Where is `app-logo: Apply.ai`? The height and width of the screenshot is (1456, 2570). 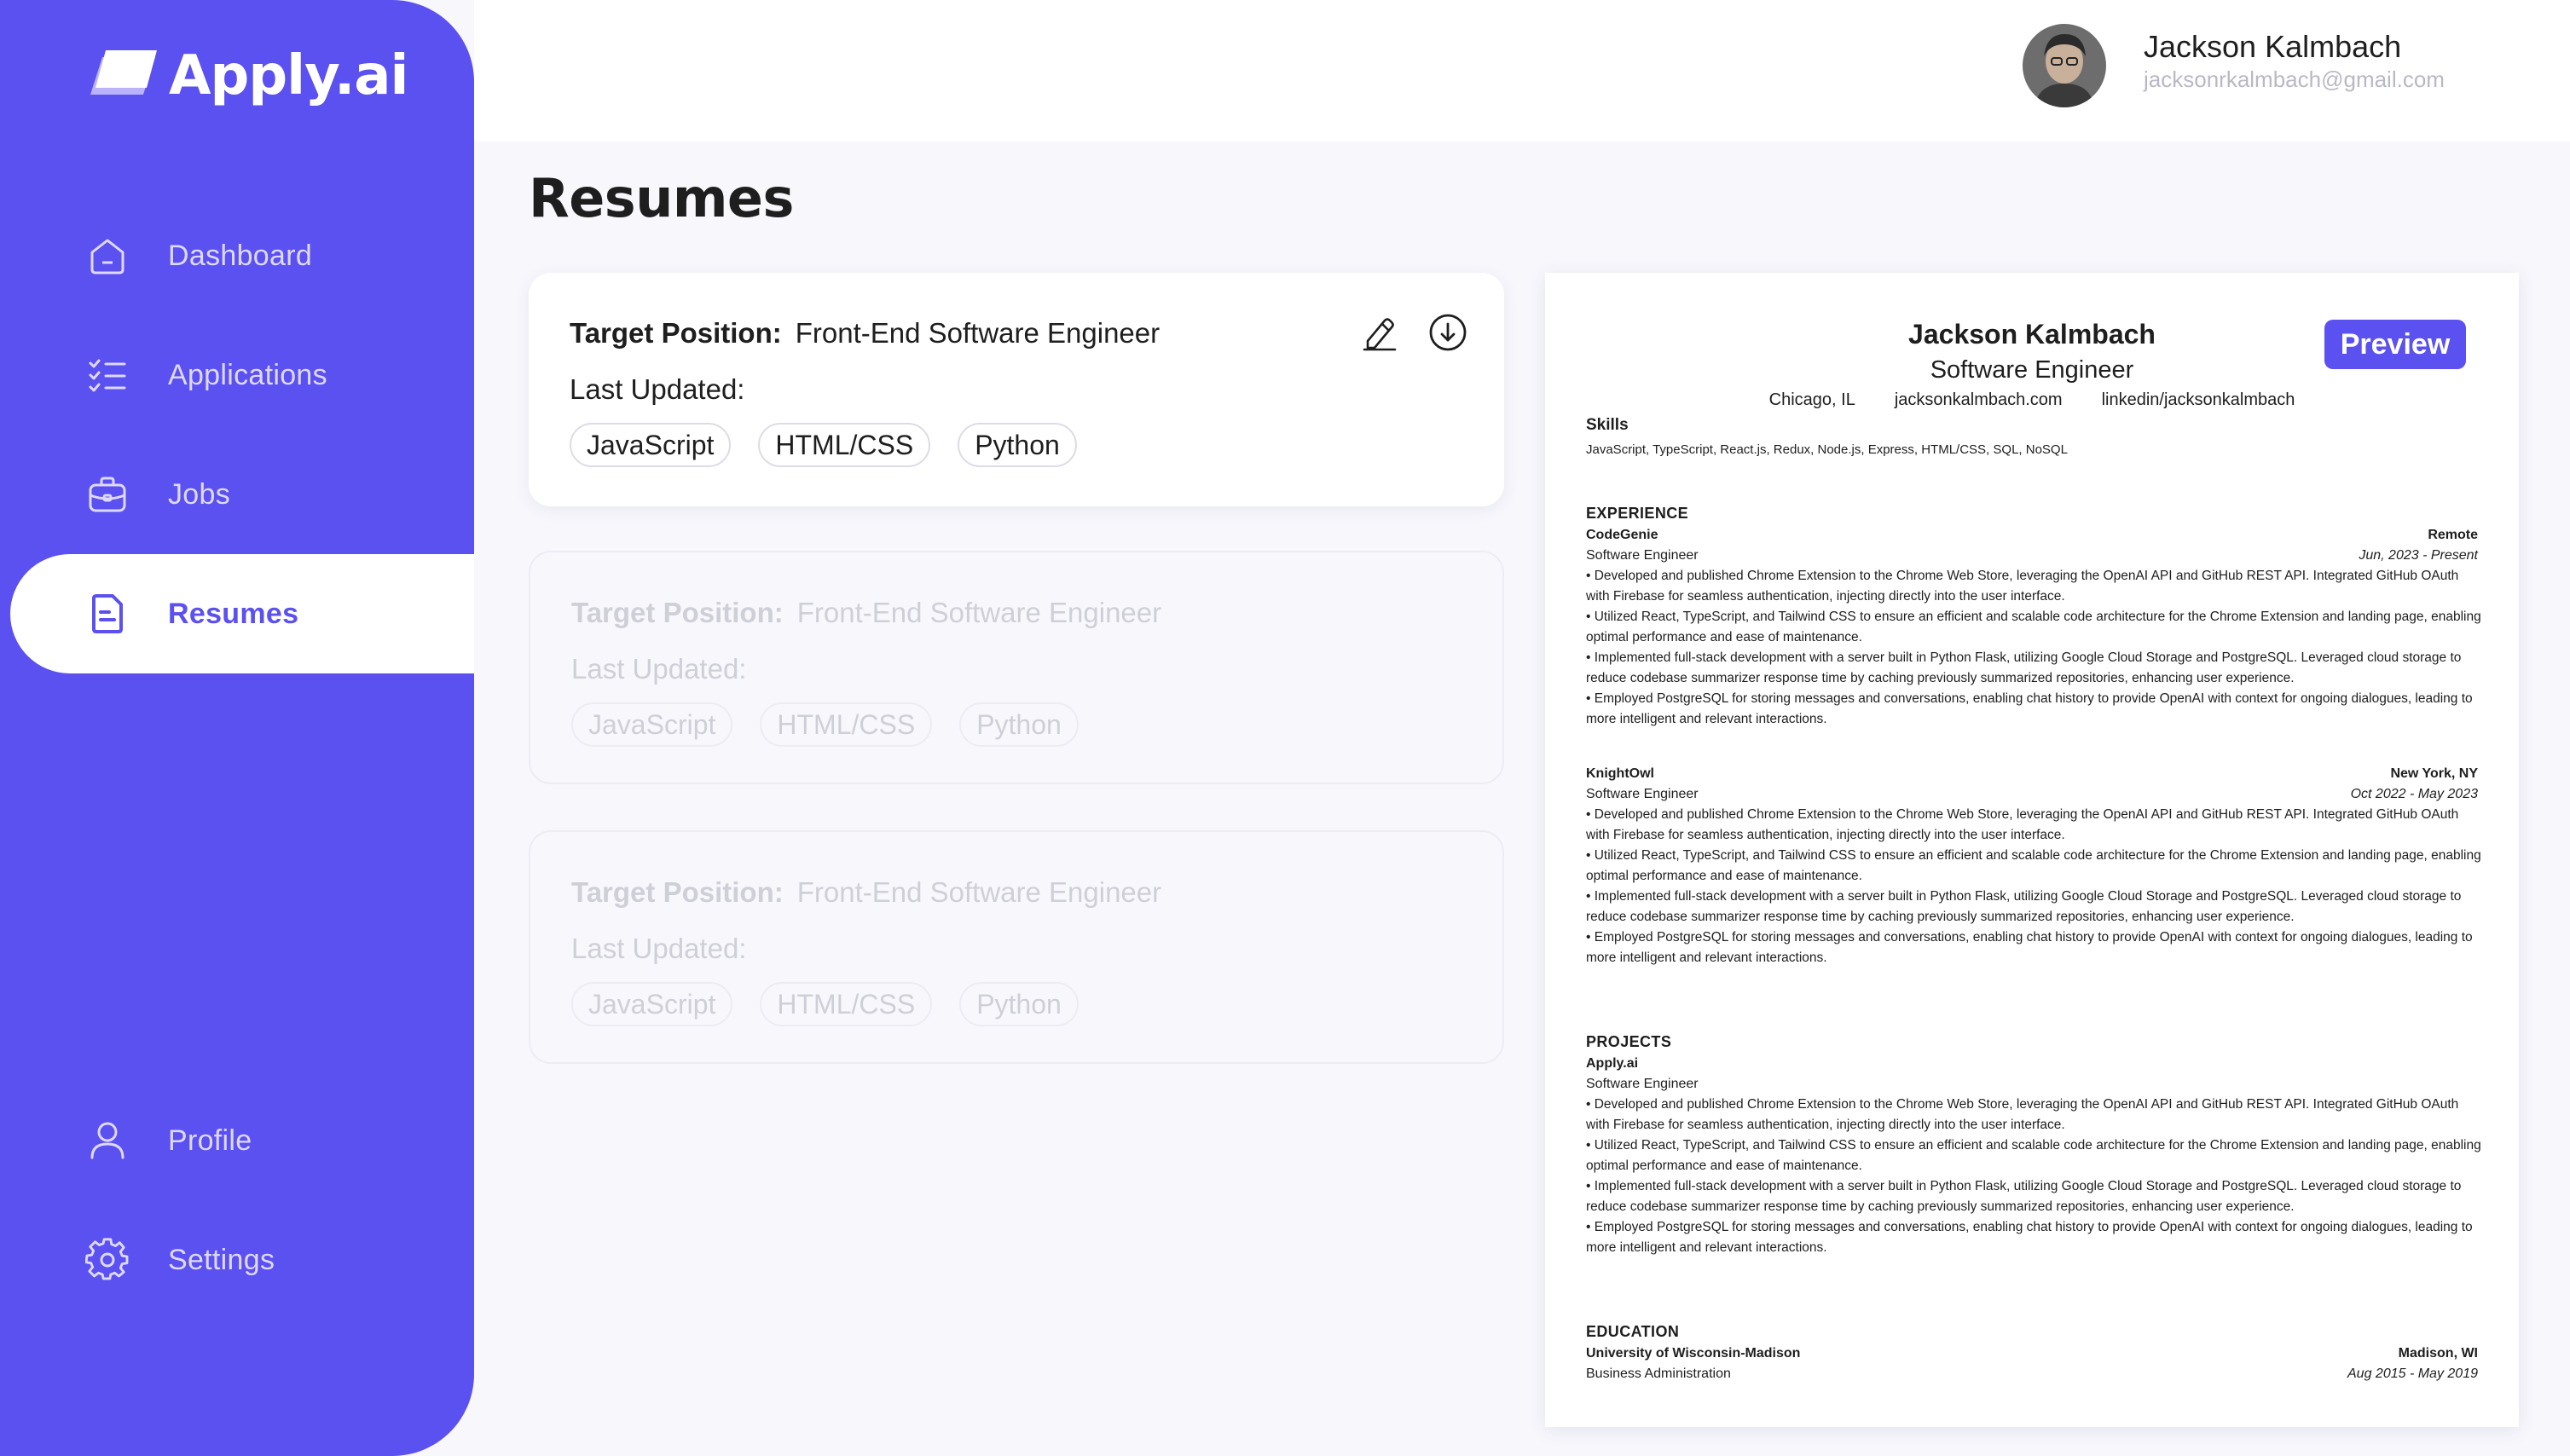
app-logo: Apply.ai is located at coordinates (246, 75).